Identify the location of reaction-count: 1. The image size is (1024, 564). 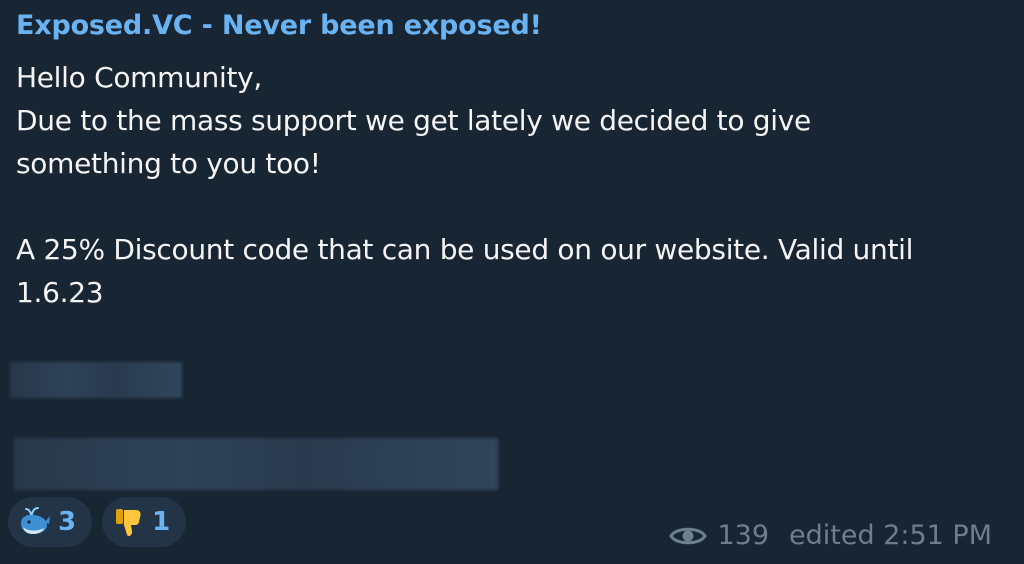
(161, 522).